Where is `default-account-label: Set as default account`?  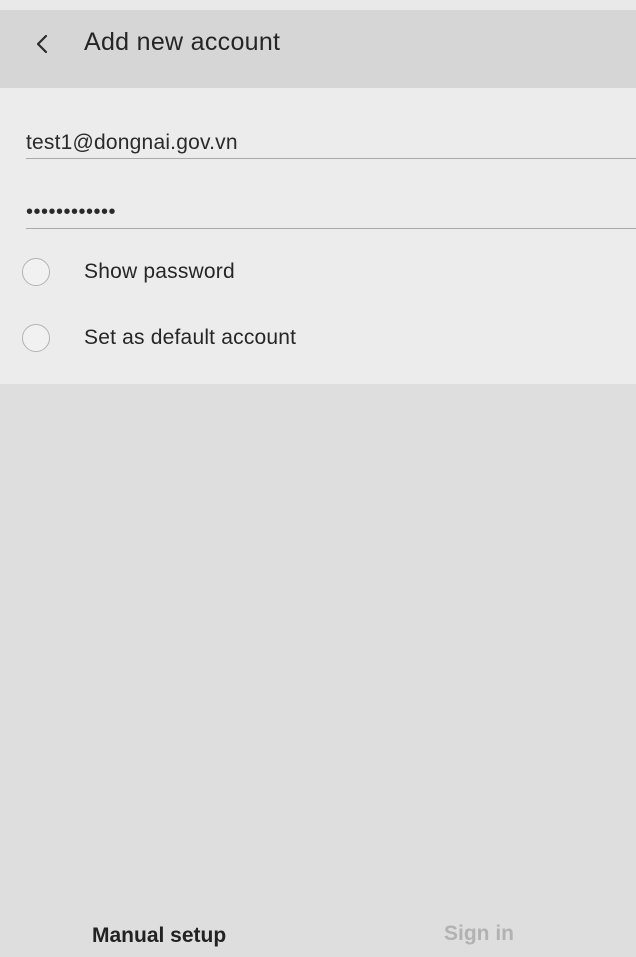
default-account-label: Set as default account is located at coordinates (190, 337).